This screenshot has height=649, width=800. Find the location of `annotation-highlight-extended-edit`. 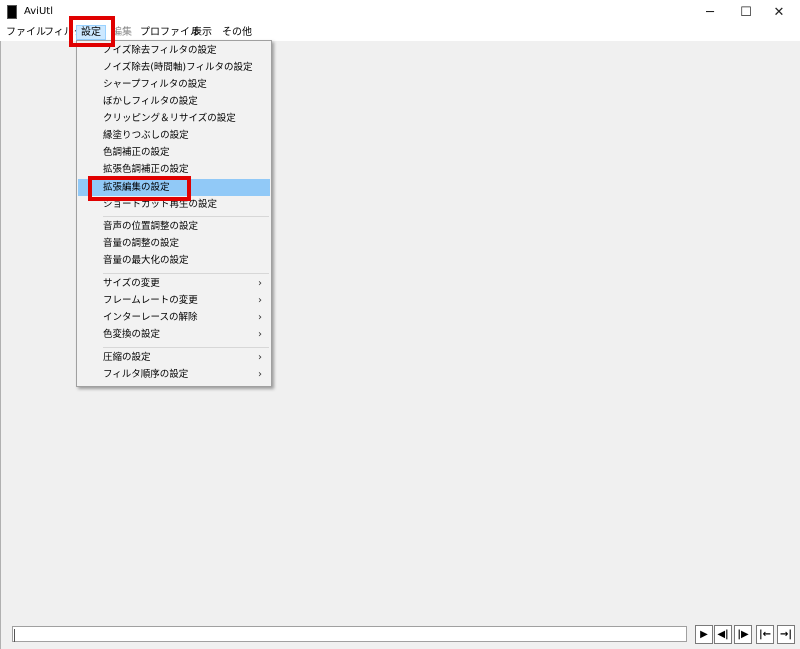

annotation-highlight-extended-edit is located at coordinates (139, 188).